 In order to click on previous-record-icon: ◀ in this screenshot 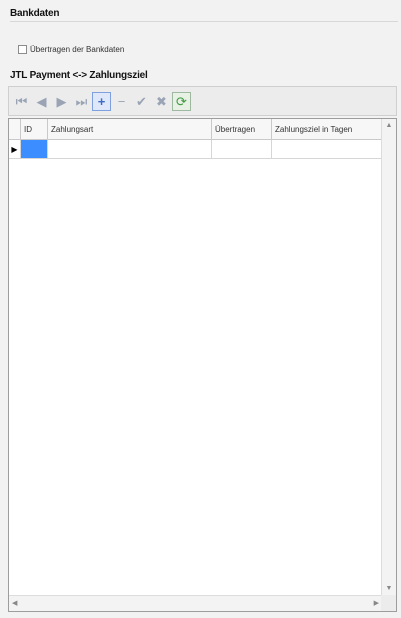, I will do `click(41, 101)`.